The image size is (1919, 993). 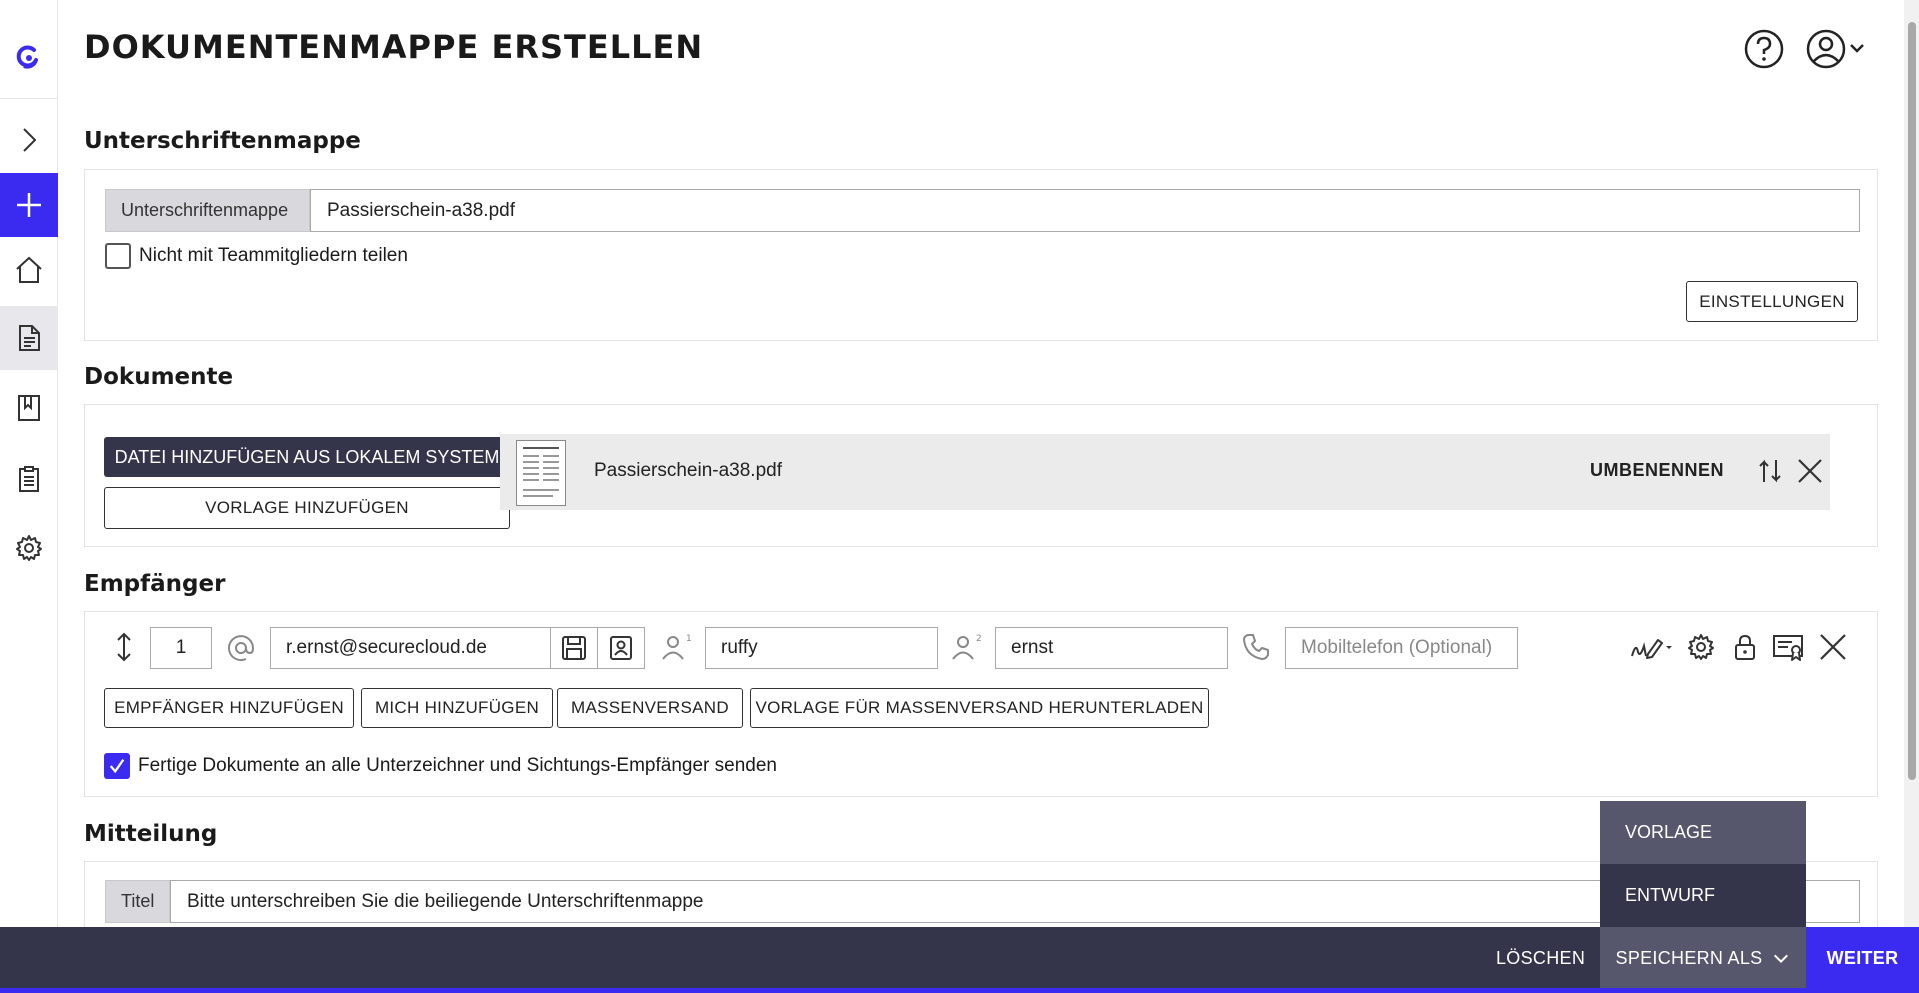 I want to click on rename-button: UMBENENNEN, so click(x=1657, y=470).